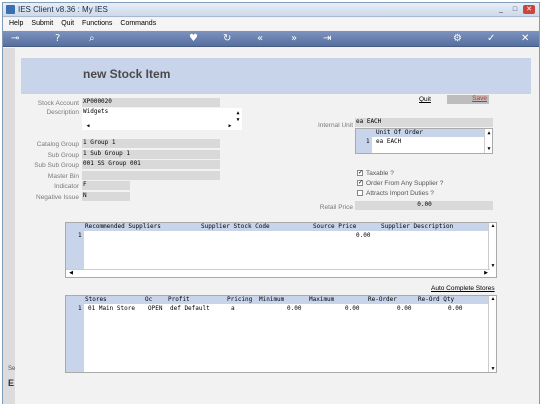  What do you see at coordinates (501, 9) in the screenshot?
I see `minimize-icon: _` at bounding box center [501, 9].